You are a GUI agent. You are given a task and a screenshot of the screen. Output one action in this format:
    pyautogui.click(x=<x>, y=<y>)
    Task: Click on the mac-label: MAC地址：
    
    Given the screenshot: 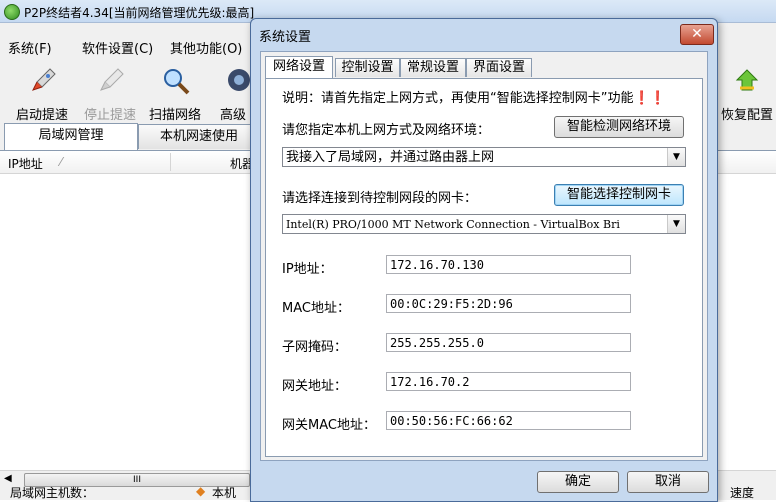 What is the action you would take?
    pyautogui.click(x=316, y=308)
    